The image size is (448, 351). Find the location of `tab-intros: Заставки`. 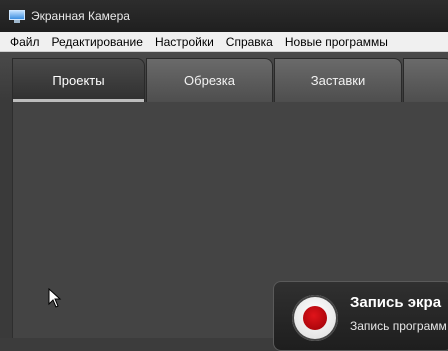

tab-intros: Заставки is located at coordinates (338, 80).